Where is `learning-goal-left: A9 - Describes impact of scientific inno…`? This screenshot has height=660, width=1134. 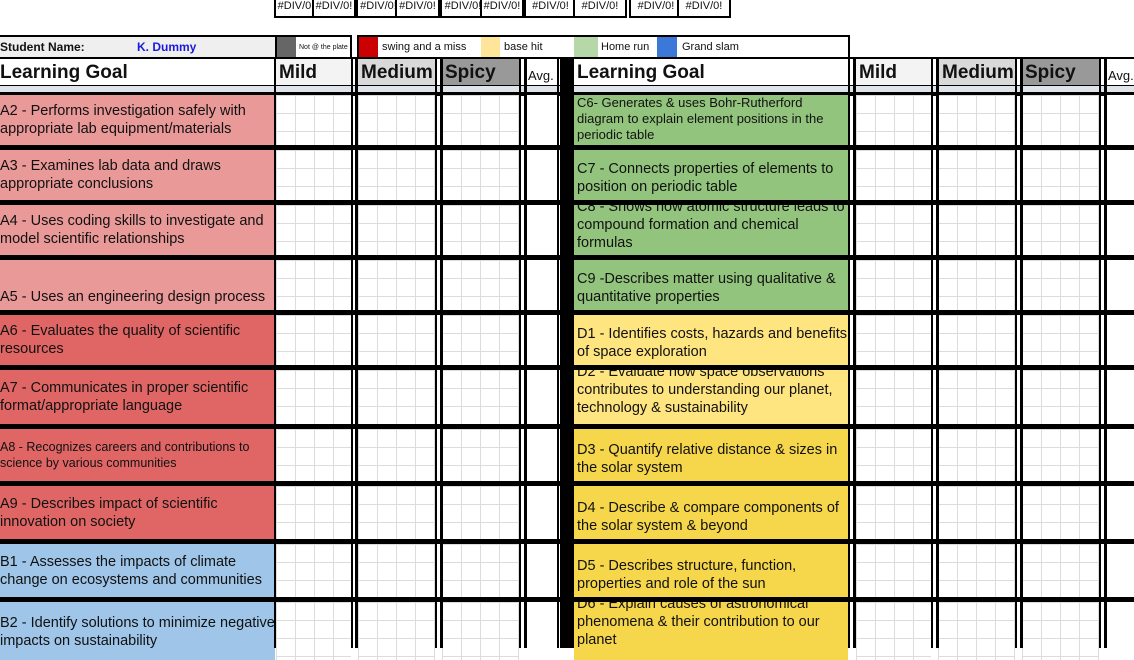
learning-goal-left: A9 - Describes impact of scientific inno… is located at coordinates (137, 512).